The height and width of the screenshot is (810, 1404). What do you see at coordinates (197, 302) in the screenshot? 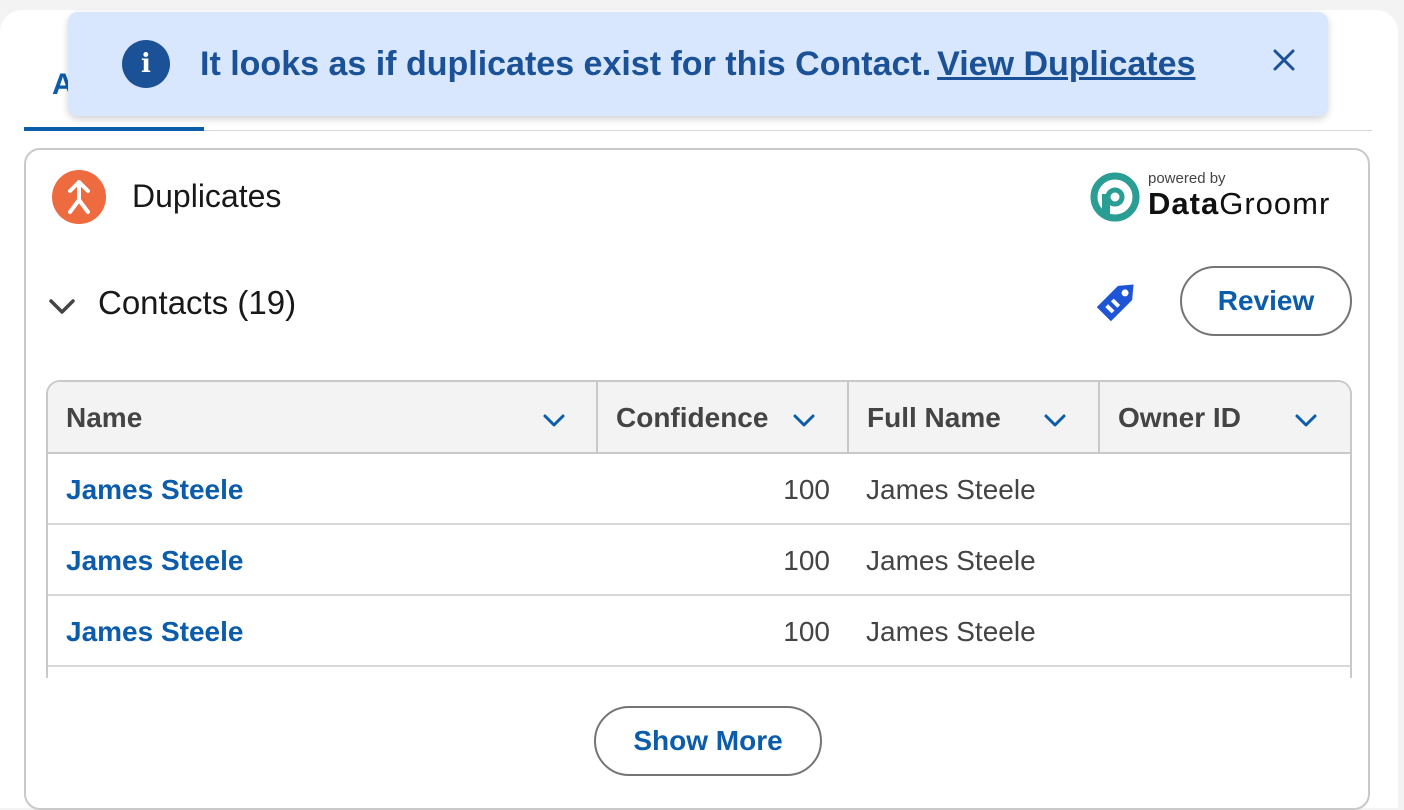
I see `section-title: Contacts (19)` at bounding box center [197, 302].